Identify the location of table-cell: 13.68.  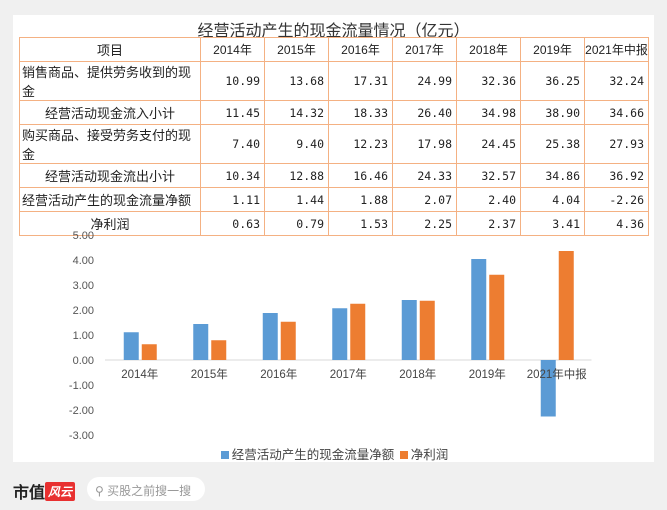
(296, 81).